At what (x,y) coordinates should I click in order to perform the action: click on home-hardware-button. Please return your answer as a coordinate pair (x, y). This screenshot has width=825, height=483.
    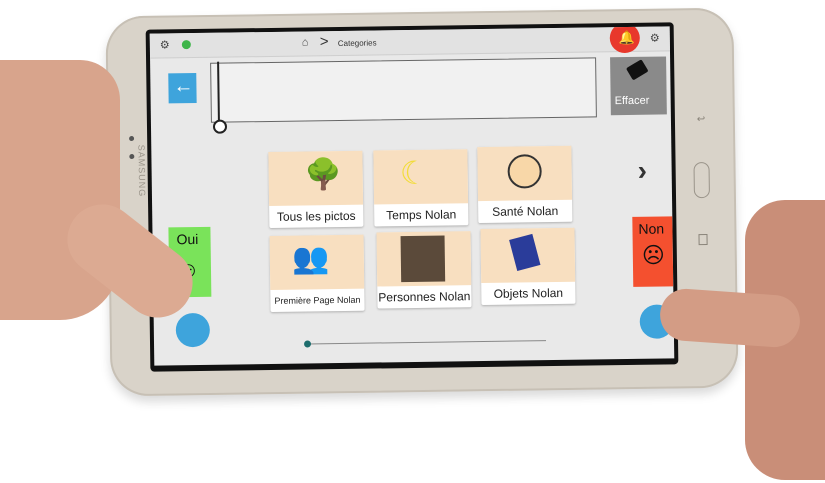
    Looking at the image, I should click on (701, 180).